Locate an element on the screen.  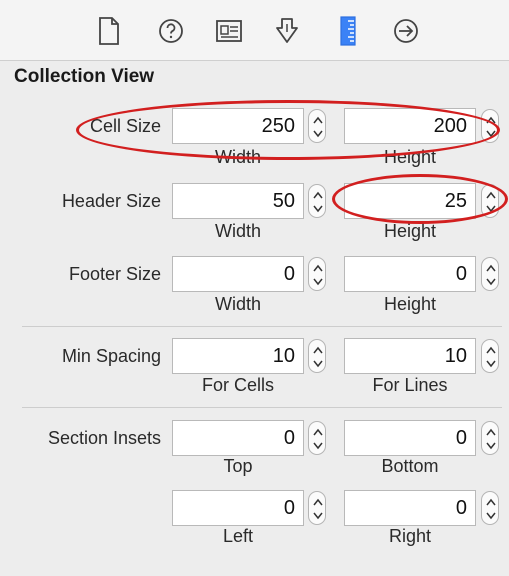
spacing-lines-sublabel: For Lines is located at coordinates (410, 385).